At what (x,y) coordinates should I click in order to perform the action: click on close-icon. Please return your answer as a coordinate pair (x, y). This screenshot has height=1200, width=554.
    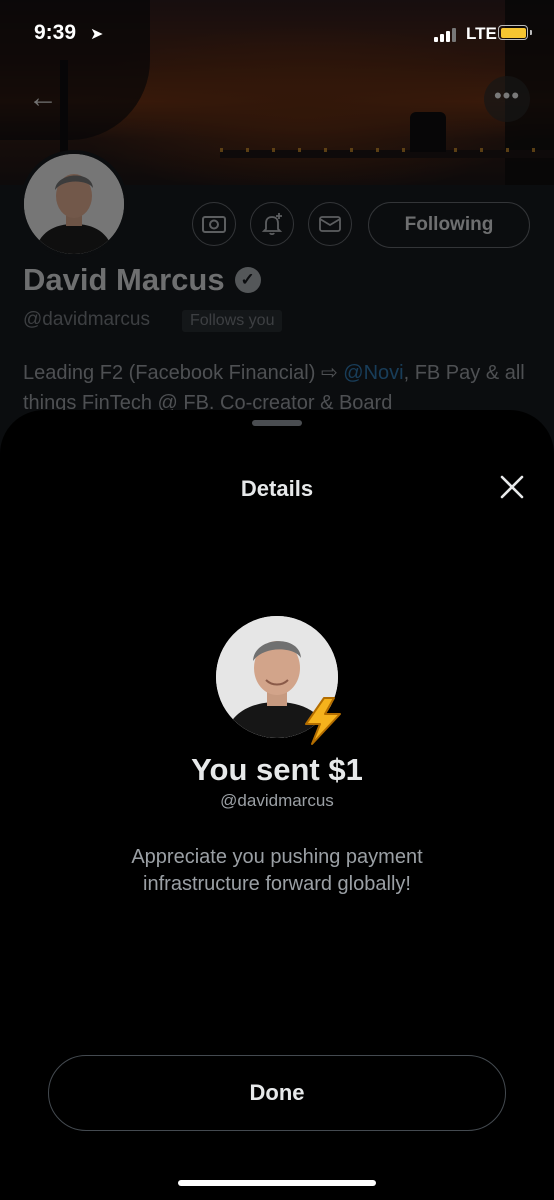
    Looking at the image, I should click on (512, 487).